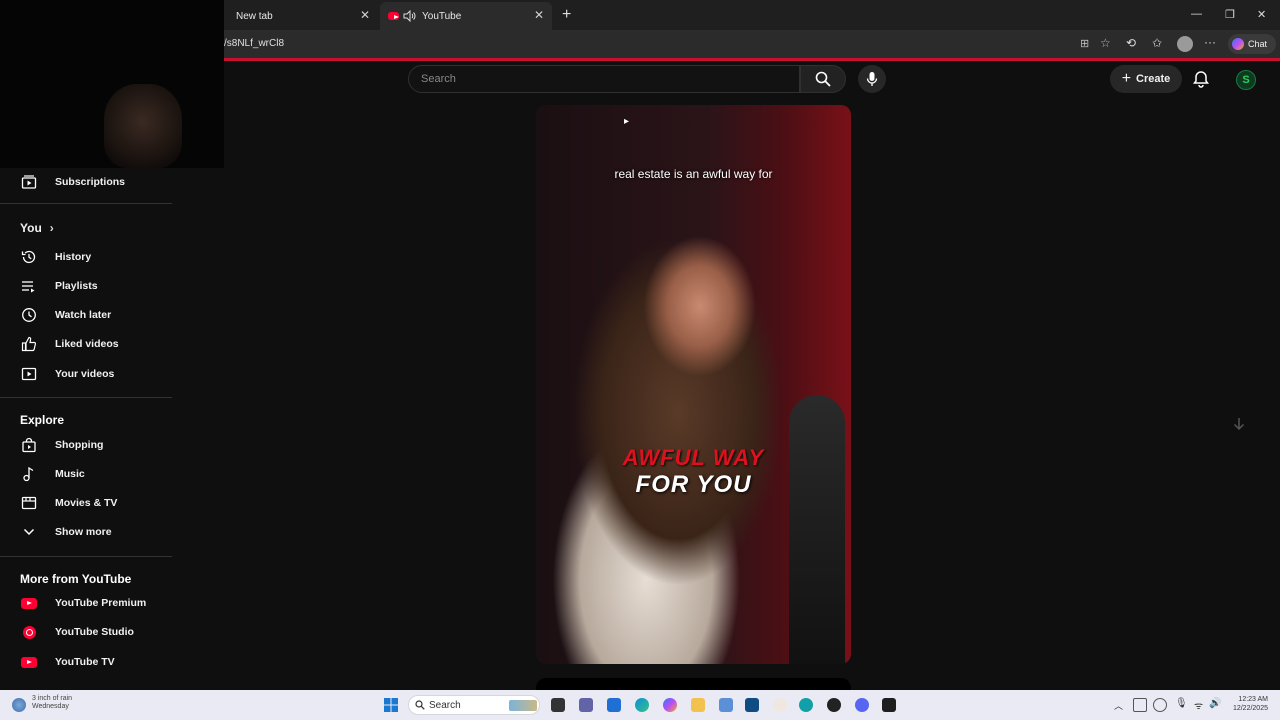  What do you see at coordinates (670, 705) in the screenshot?
I see `copilot-icon` at bounding box center [670, 705].